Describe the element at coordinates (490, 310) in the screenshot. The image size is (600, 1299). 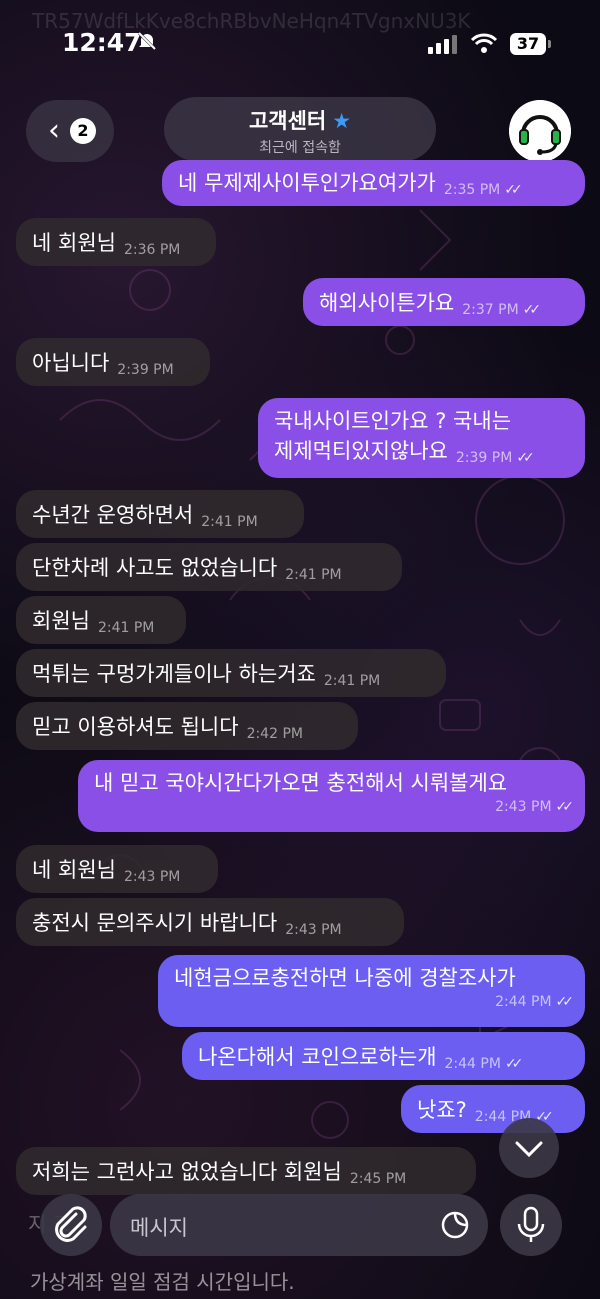
I see `message-time: 2:37 PM` at that location.